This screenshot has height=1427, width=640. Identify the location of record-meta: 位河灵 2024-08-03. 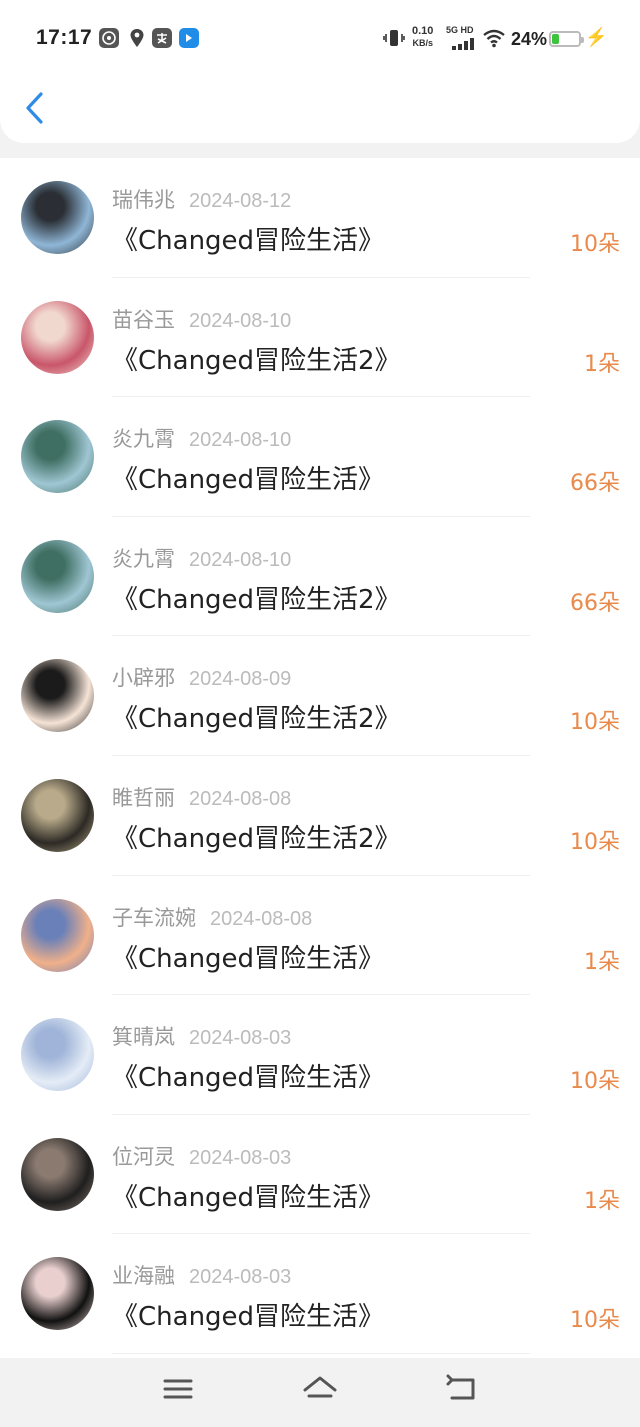
(201, 1156).